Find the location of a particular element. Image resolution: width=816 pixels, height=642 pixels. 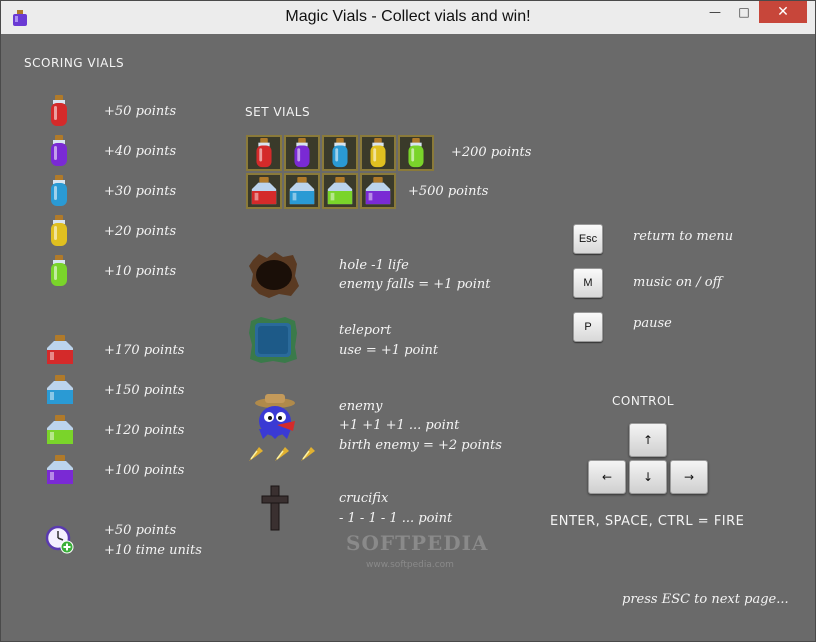

large-vial-points: +100 points is located at coordinates (144, 470).